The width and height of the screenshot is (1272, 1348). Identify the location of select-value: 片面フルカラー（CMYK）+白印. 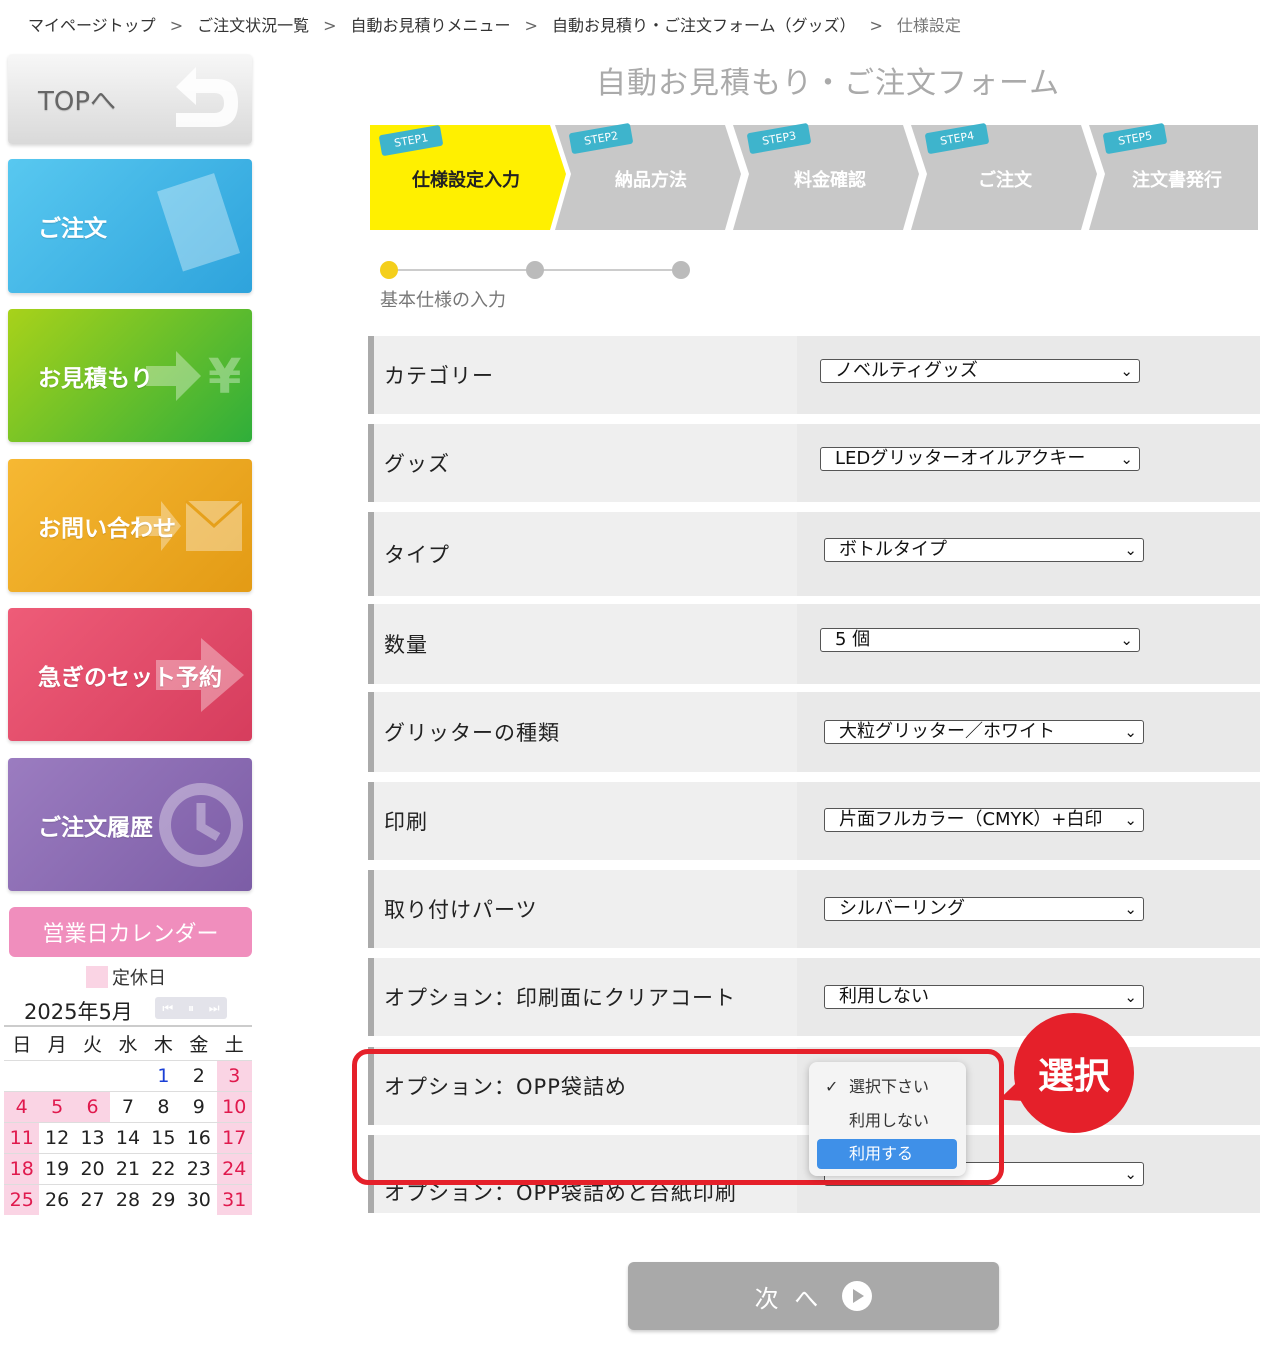
(971, 819).